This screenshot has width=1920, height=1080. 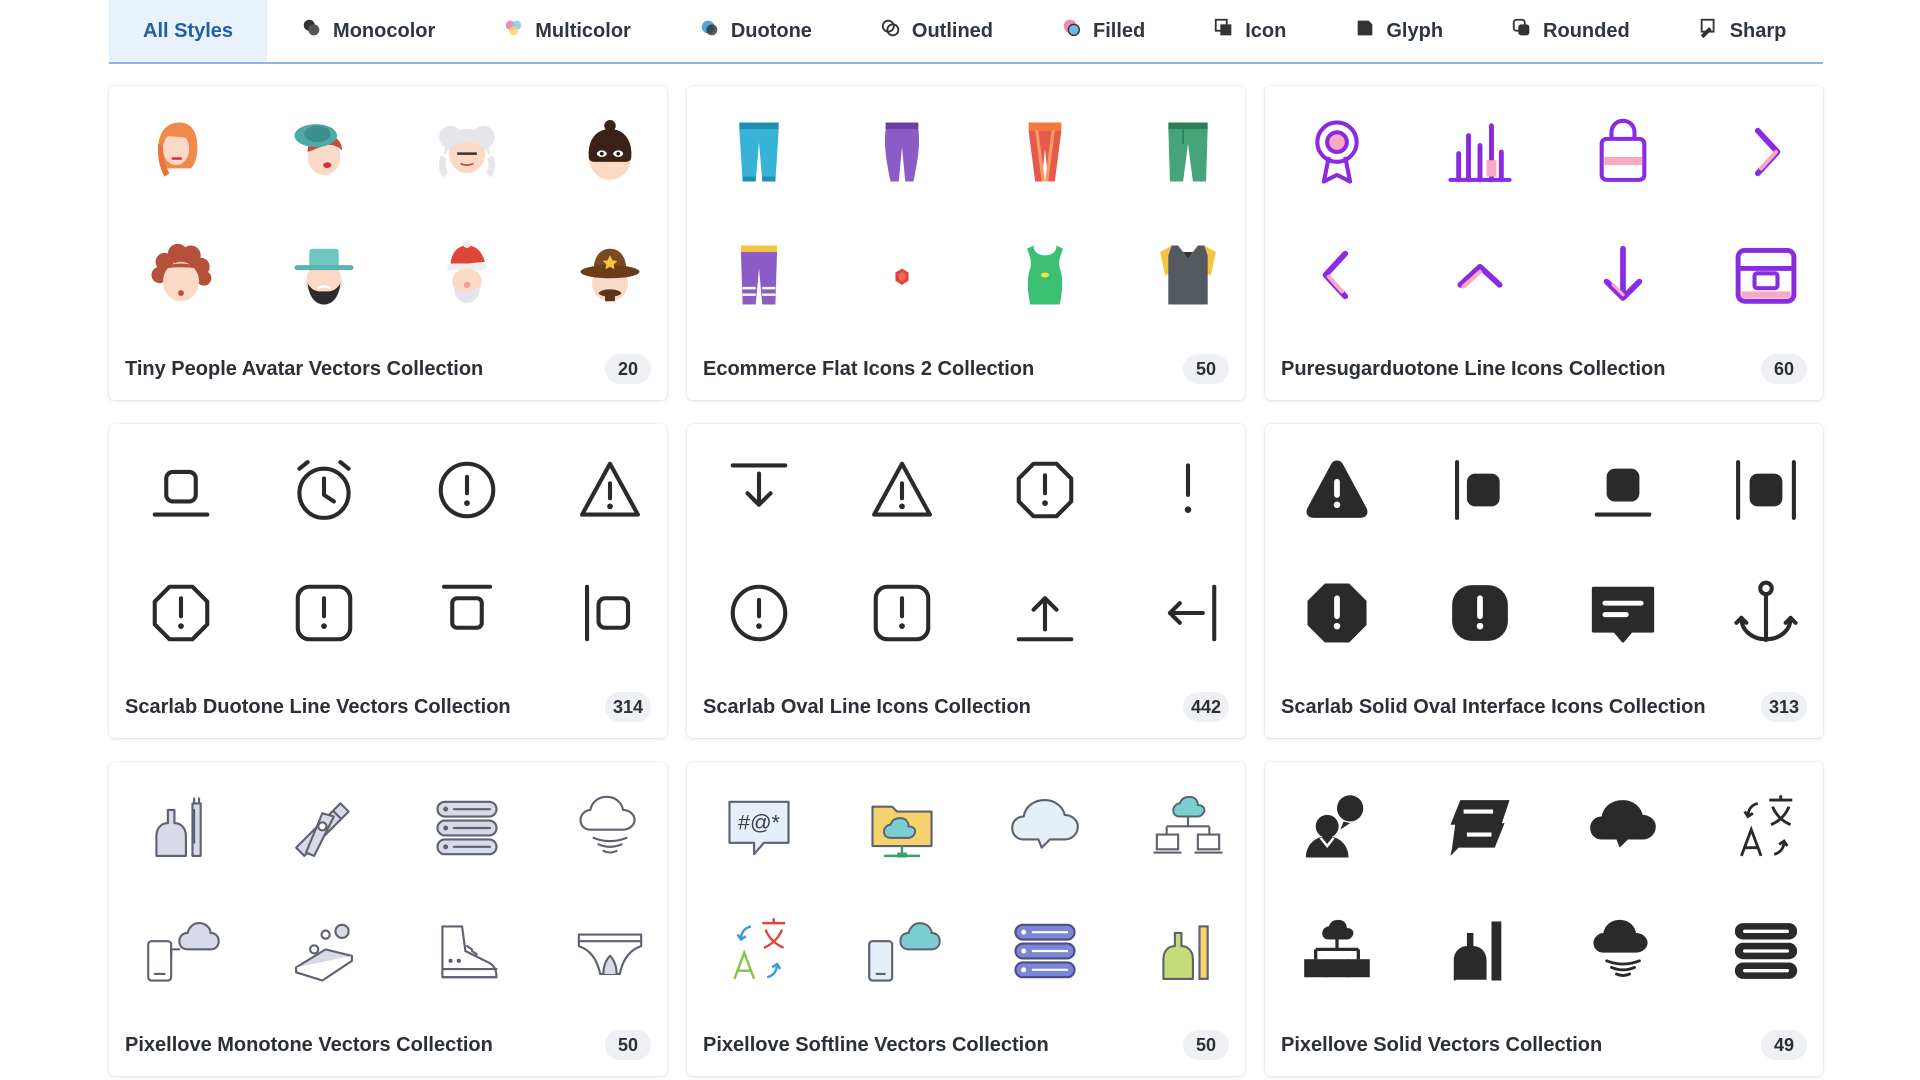 What do you see at coordinates (1479, 151) in the screenshot?
I see `bar-chart-icon` at bounding box center [1479, 151].